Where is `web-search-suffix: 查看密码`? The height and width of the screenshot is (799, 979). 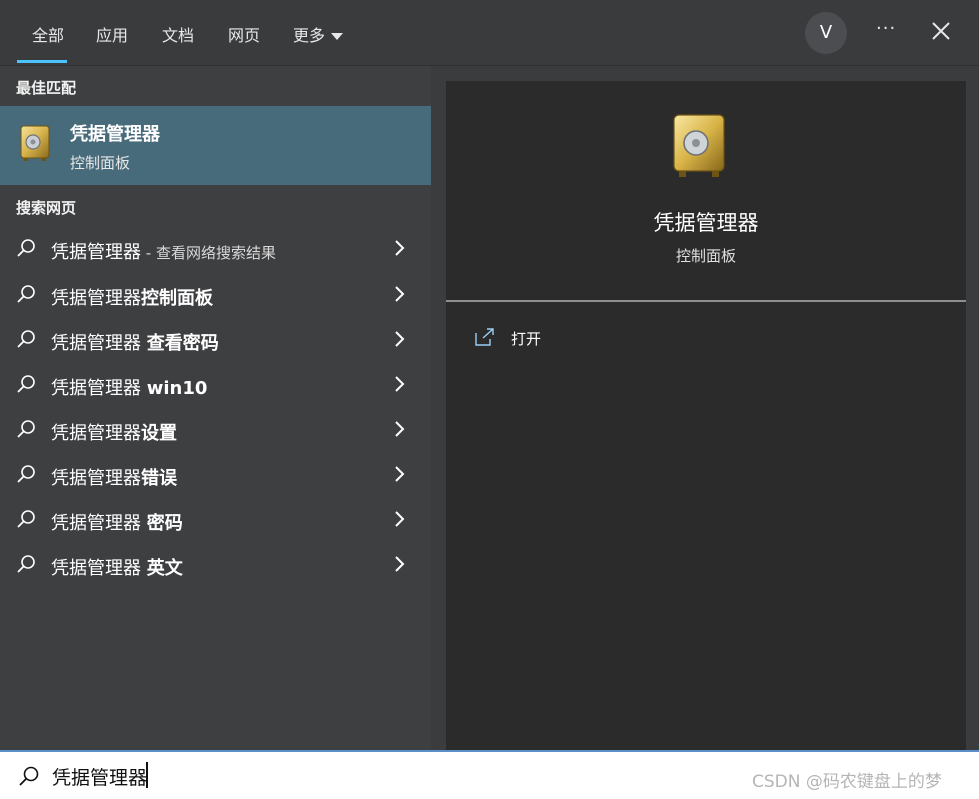
web-search-suffix: 查看密码 is located at coordinates (182, 343).